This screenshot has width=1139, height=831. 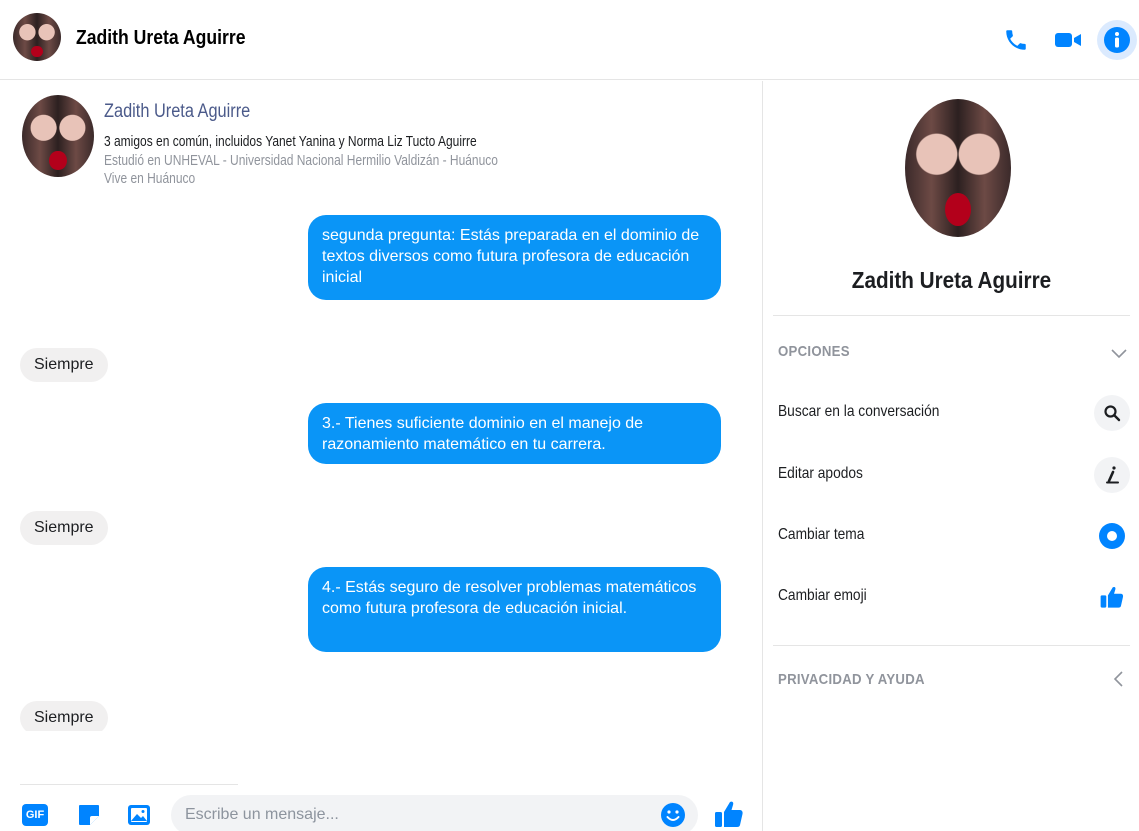 What do you see at coordinates (434, 813) in the screenshot?
I see `message-input` at bounding box center [434, 813].